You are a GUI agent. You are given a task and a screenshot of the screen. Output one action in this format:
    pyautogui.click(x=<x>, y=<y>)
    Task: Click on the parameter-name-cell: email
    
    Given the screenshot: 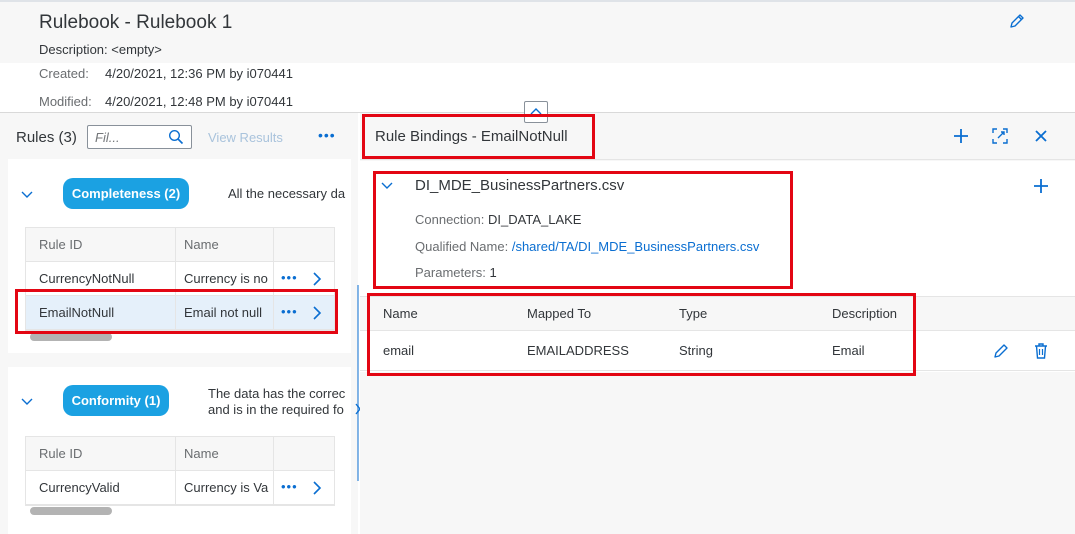 What is the action you would take?
    pyautogui.click(x=399, y=350)
    